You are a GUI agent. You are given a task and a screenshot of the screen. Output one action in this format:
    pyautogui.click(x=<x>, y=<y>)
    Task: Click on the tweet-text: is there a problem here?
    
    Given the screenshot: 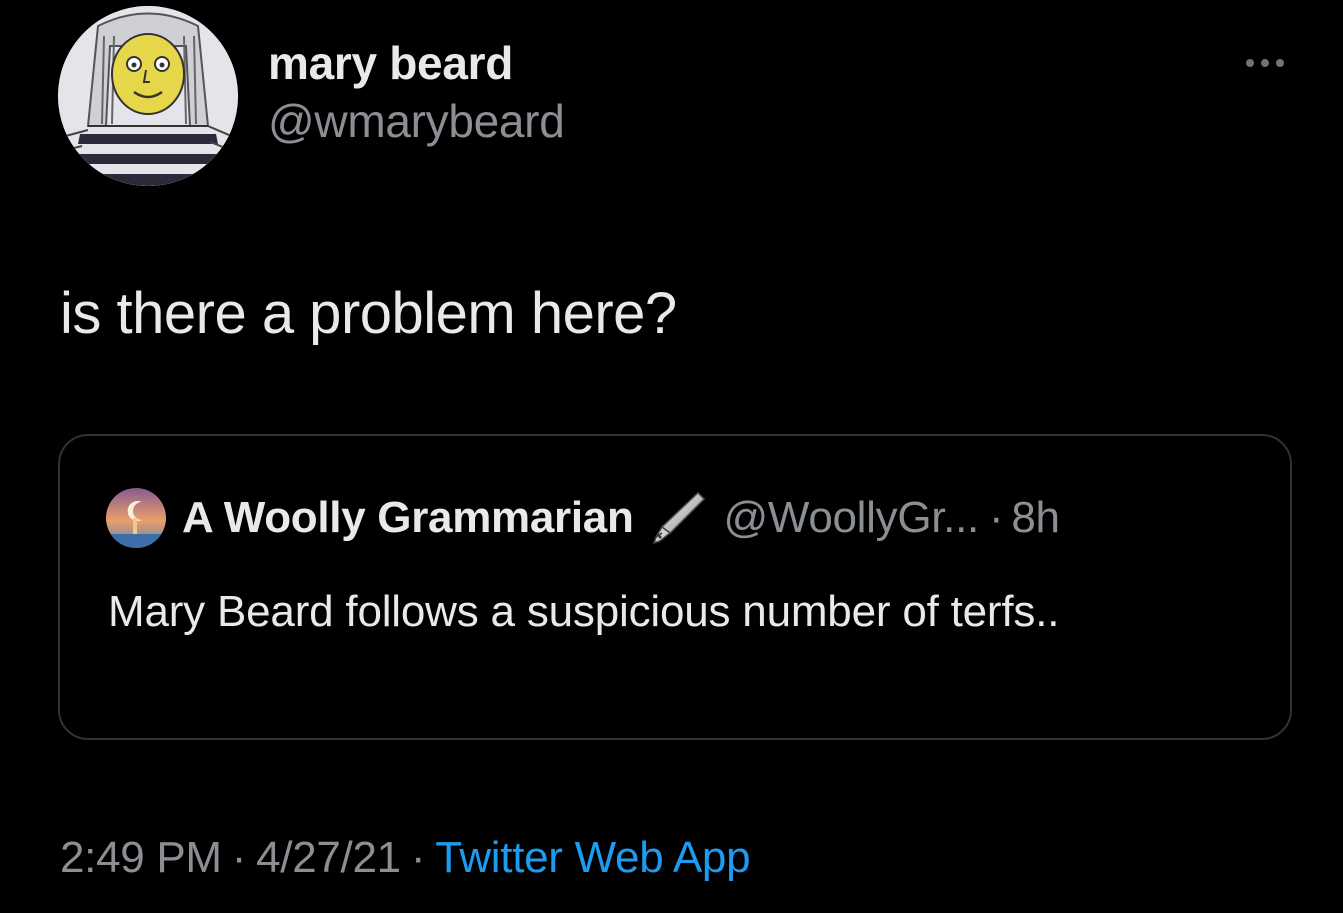 What is the action you would take?
    pyautogui.click(x=368, y=313)
    